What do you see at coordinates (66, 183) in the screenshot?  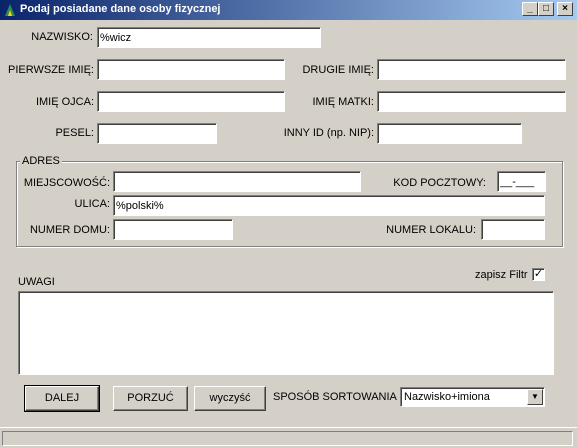 I see `miejscowosc-label: MIEJSCOWOŚĆ:` at bounding box center [66, 183].